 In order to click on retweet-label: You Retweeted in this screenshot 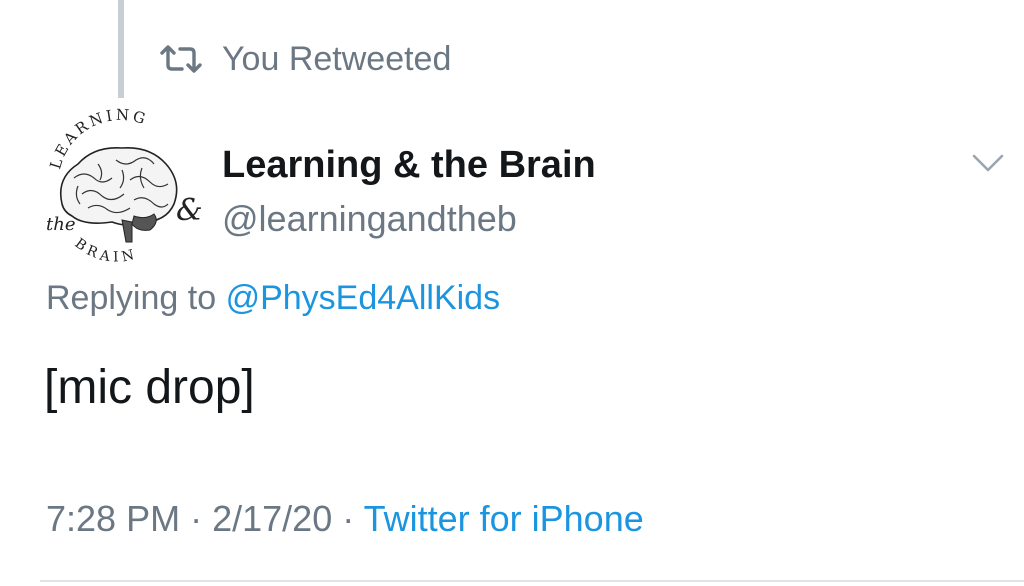, I will do `click(337, 58)`.